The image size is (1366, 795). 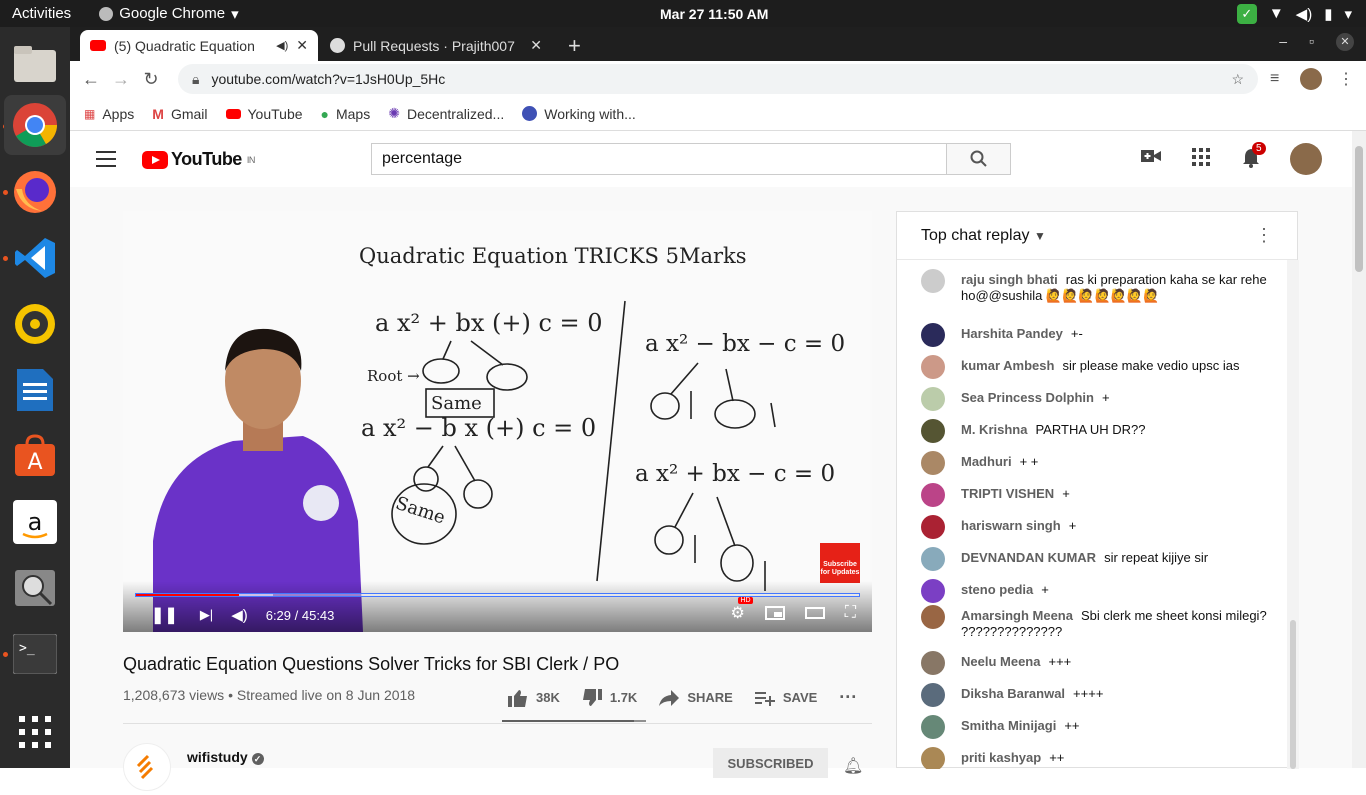 I want to click on like-button: 38K, so click(x=534, y=698).